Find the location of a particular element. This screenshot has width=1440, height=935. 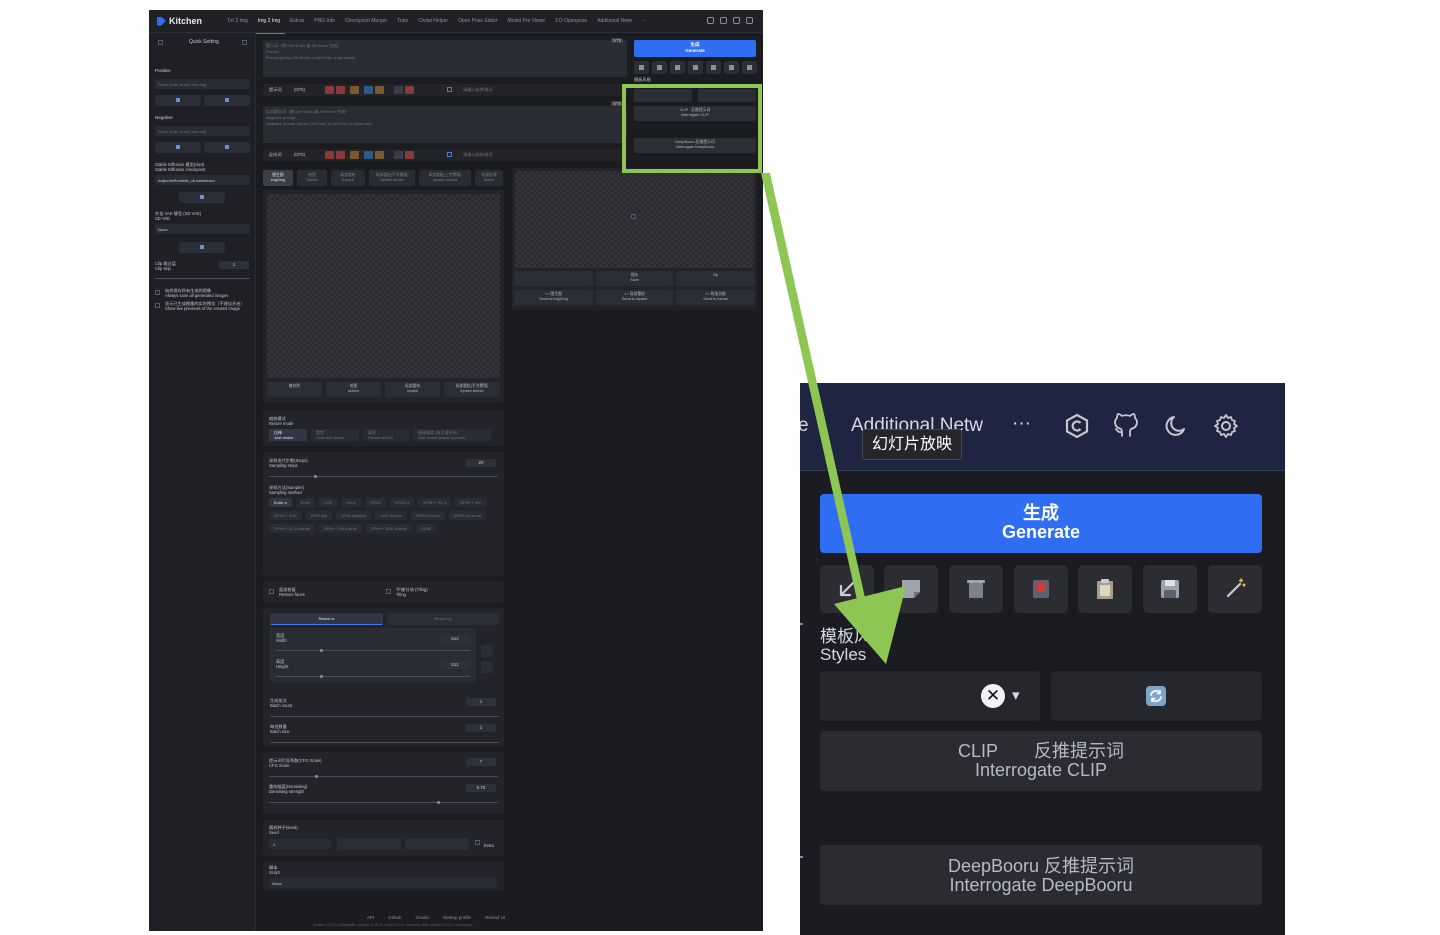

live-preview-checkbox is located at coordinates (157, 305).